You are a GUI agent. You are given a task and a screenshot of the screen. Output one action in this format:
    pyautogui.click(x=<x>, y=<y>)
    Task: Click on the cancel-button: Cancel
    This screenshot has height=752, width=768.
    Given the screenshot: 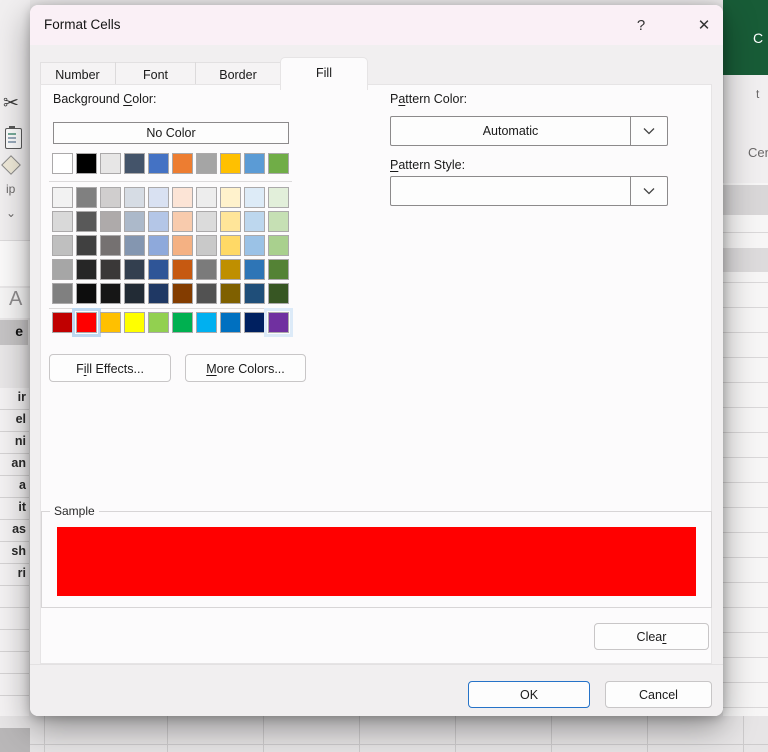 What is the action you would take?
    pyautogui.click(x=658, y=694)
    